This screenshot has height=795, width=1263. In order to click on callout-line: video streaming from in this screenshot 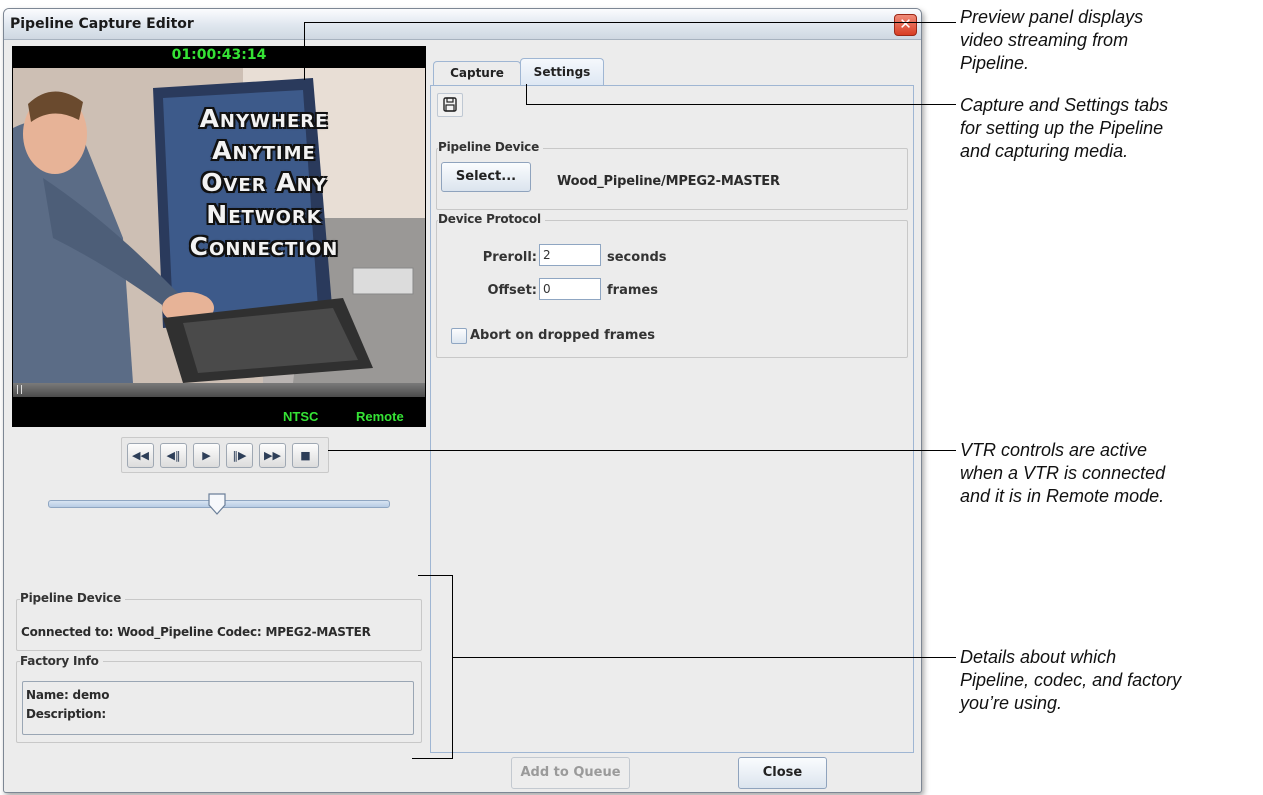, I will do `click(1044, 40)`.